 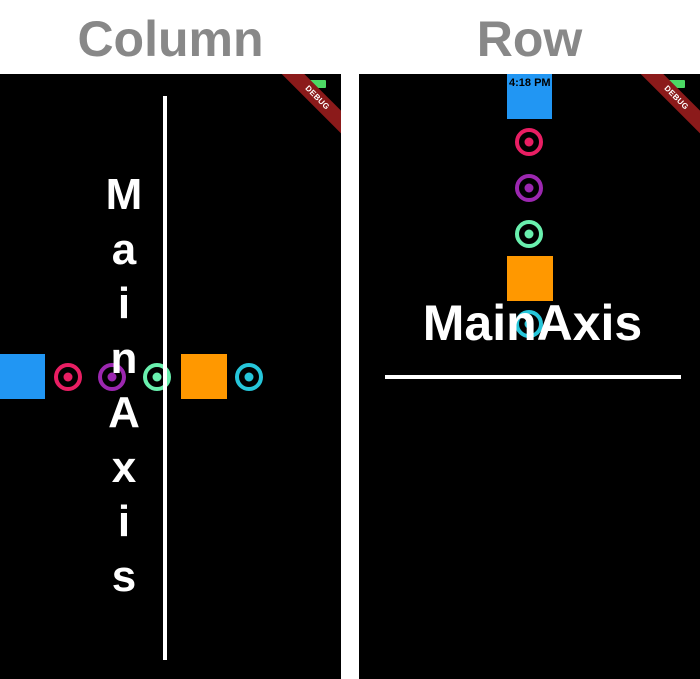 What do you see at coordinates (124, 194) in the screenshot?
I see `axis-letter: M` at bounding box center [124, 194].